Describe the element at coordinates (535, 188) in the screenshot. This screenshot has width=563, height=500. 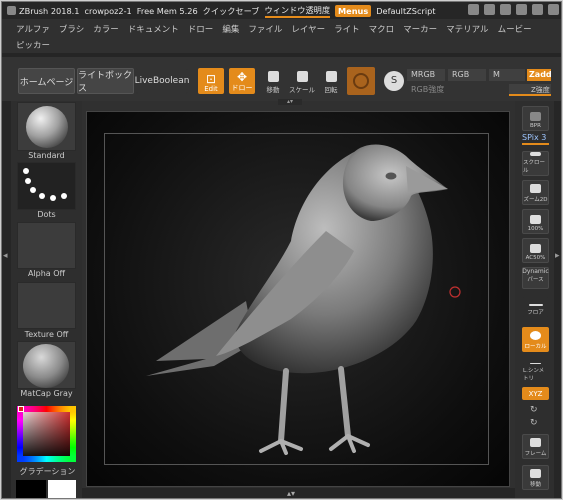
I see `zoom-icon` at that location.